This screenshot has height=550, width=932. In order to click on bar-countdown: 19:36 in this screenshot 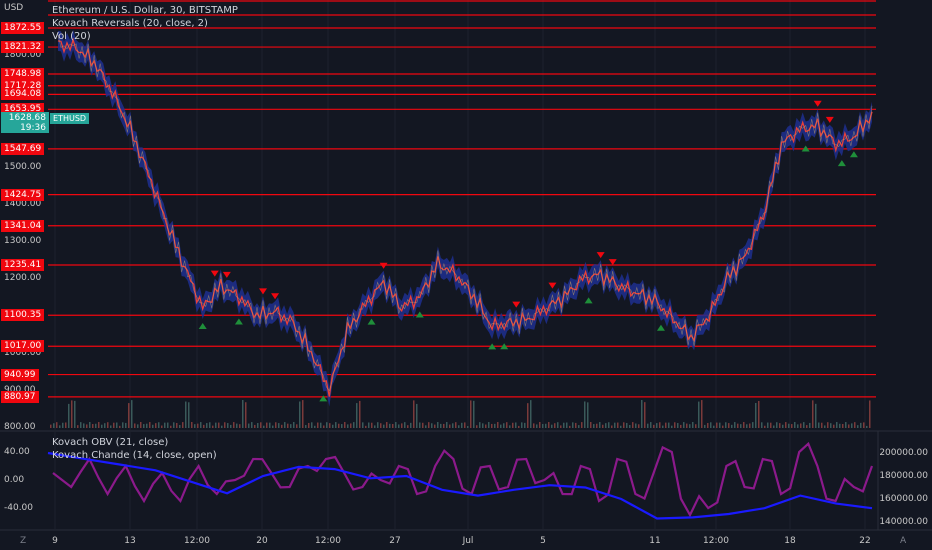, I will do `click(33, 128)`.